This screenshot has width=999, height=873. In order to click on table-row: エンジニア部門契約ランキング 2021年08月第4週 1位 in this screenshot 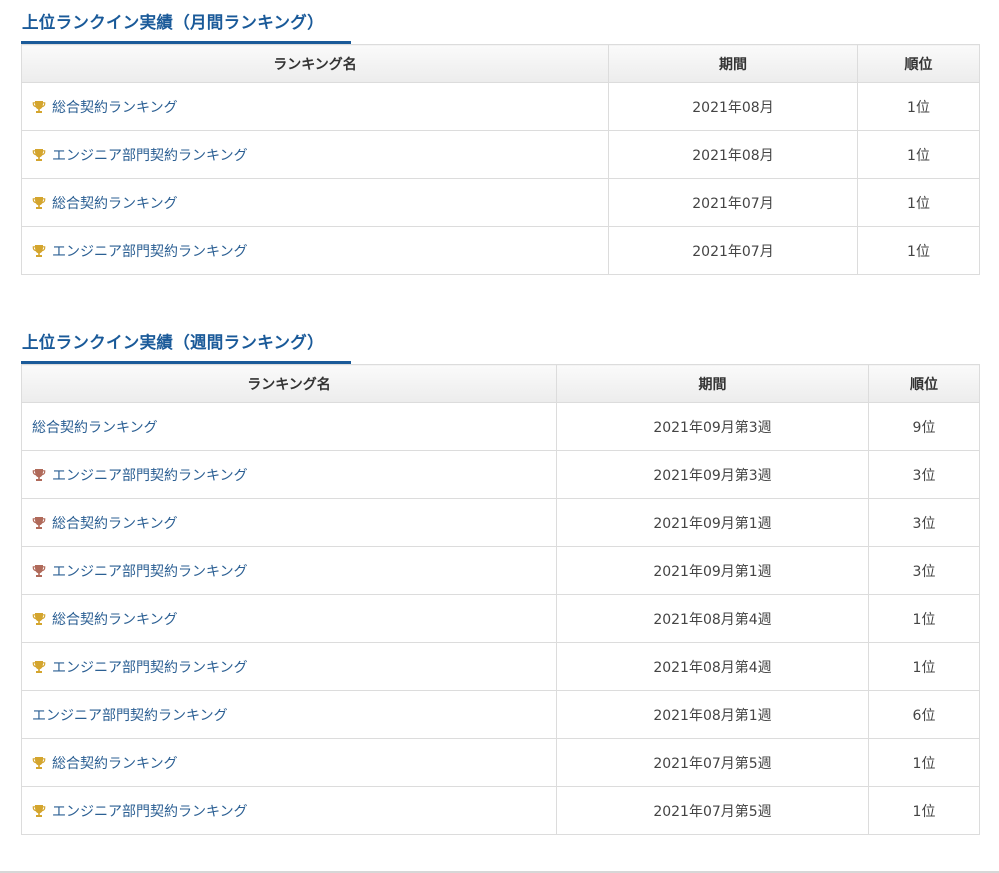, I will do `click(500, 666)`.